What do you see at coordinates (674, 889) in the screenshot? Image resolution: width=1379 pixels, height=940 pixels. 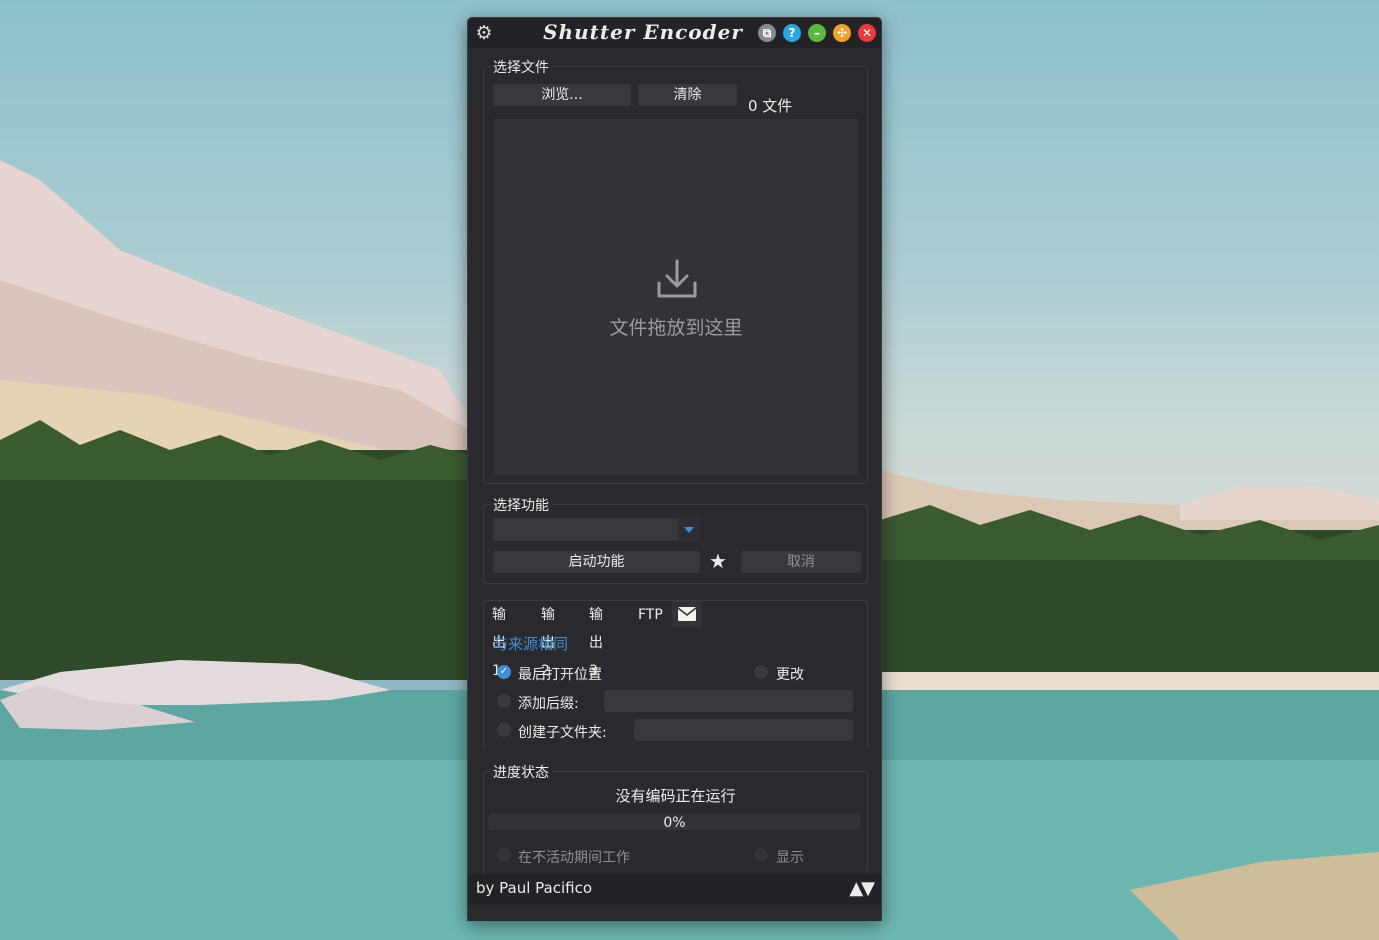 I see `footer: by Paul Pacifico ▲▼` at bounding box center [674, 889].